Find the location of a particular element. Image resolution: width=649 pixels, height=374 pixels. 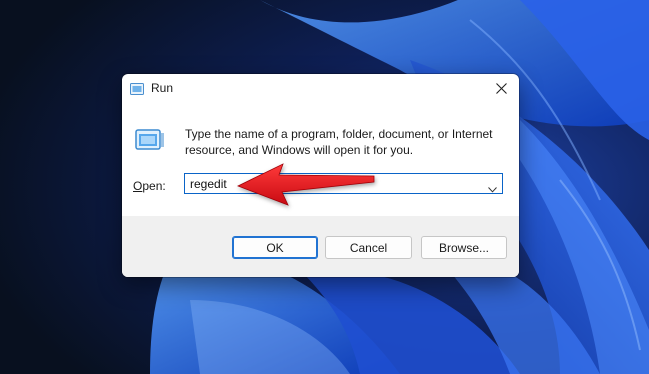

open-input: regedit is located at coordinates (208, 184).